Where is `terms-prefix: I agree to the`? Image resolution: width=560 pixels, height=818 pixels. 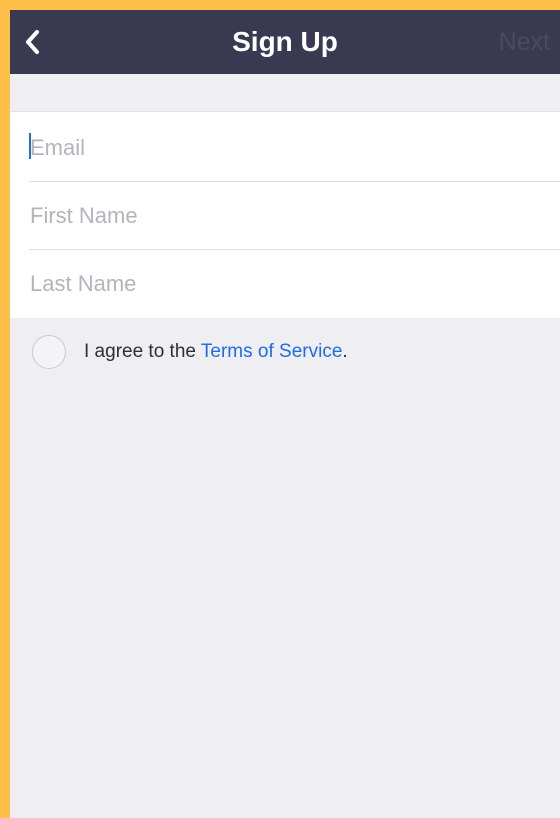
terms-prefix: I agree to the is located at coordinates (142, 351).